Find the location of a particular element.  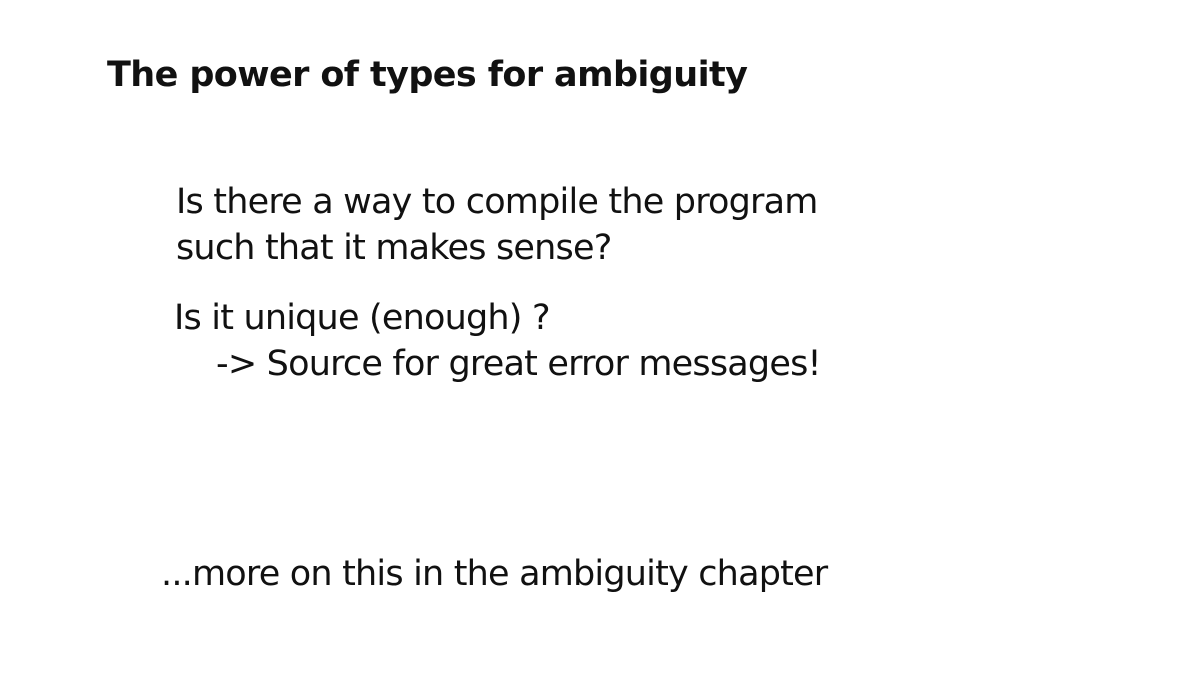

slide-title: The power of types for ambiguity is located at coordinates (427, 75).